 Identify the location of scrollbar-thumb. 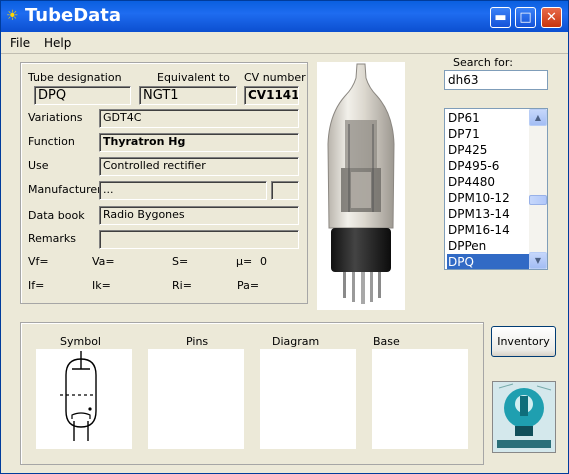
(538, 200).